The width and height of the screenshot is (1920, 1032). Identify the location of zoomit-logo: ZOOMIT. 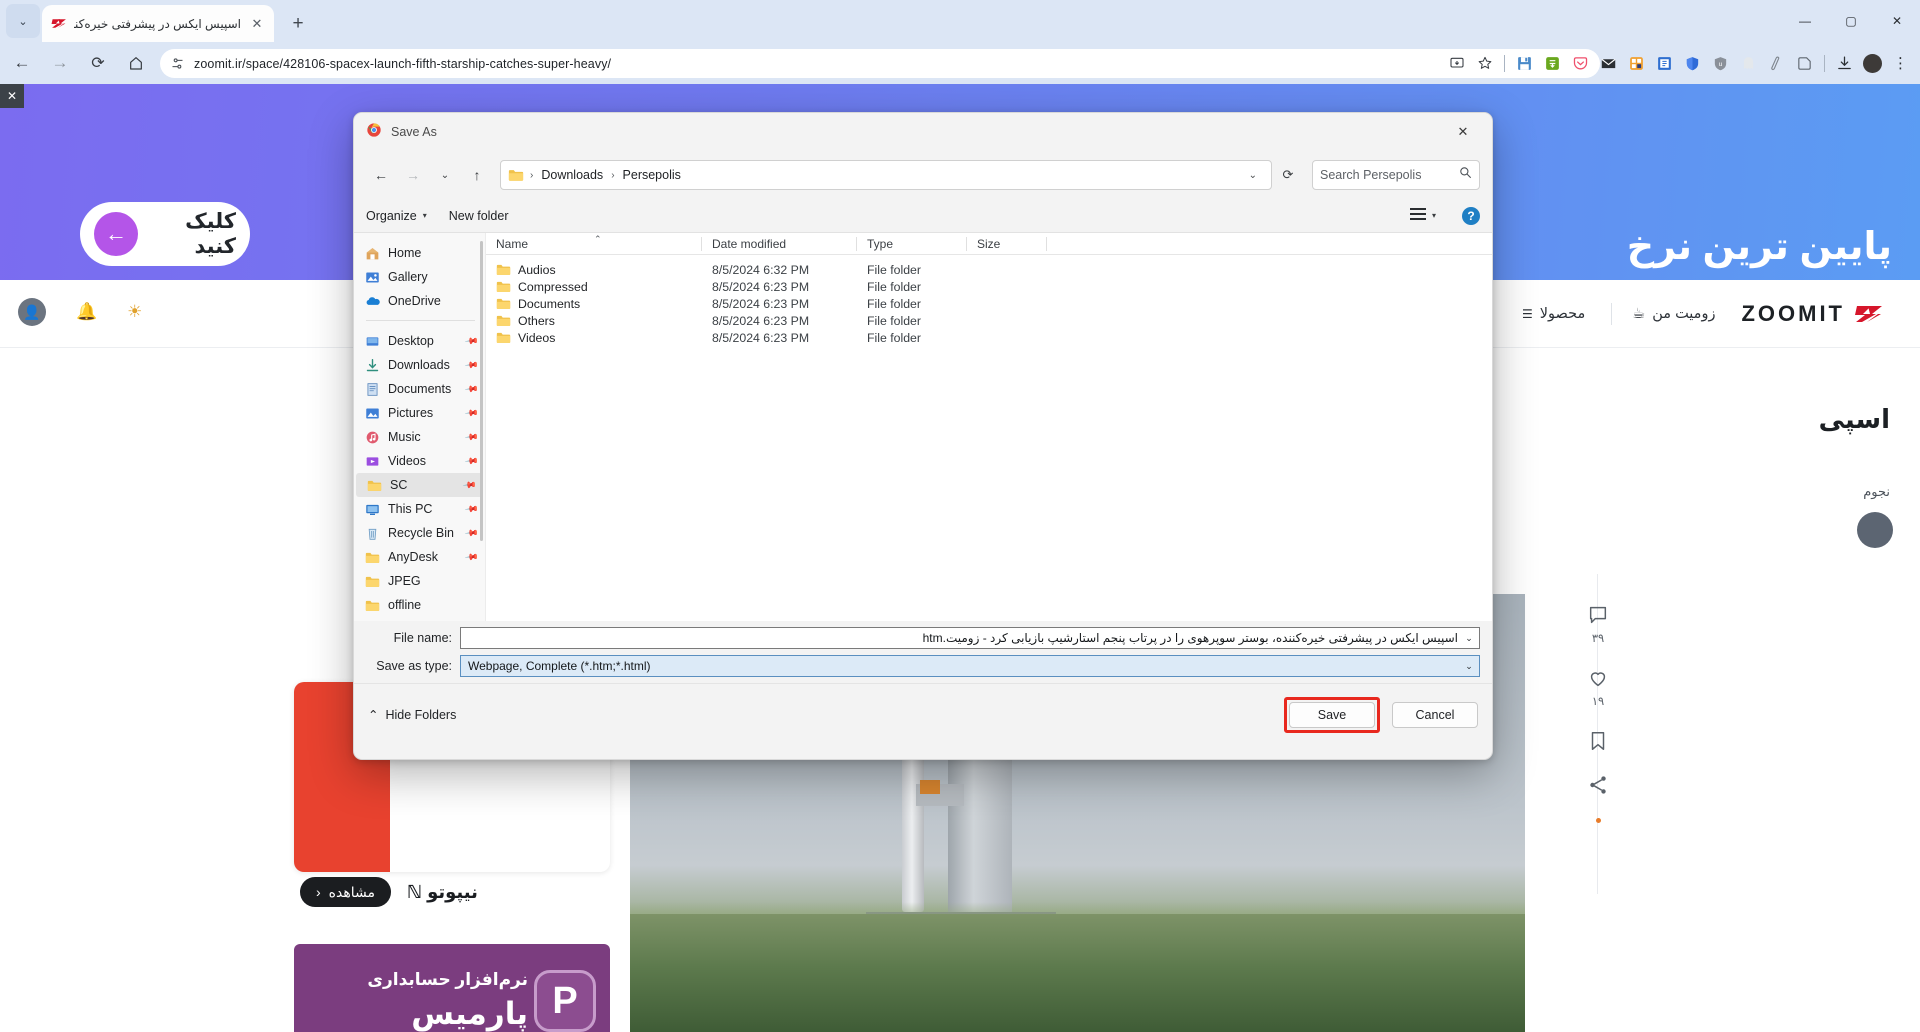
(1812, 314).